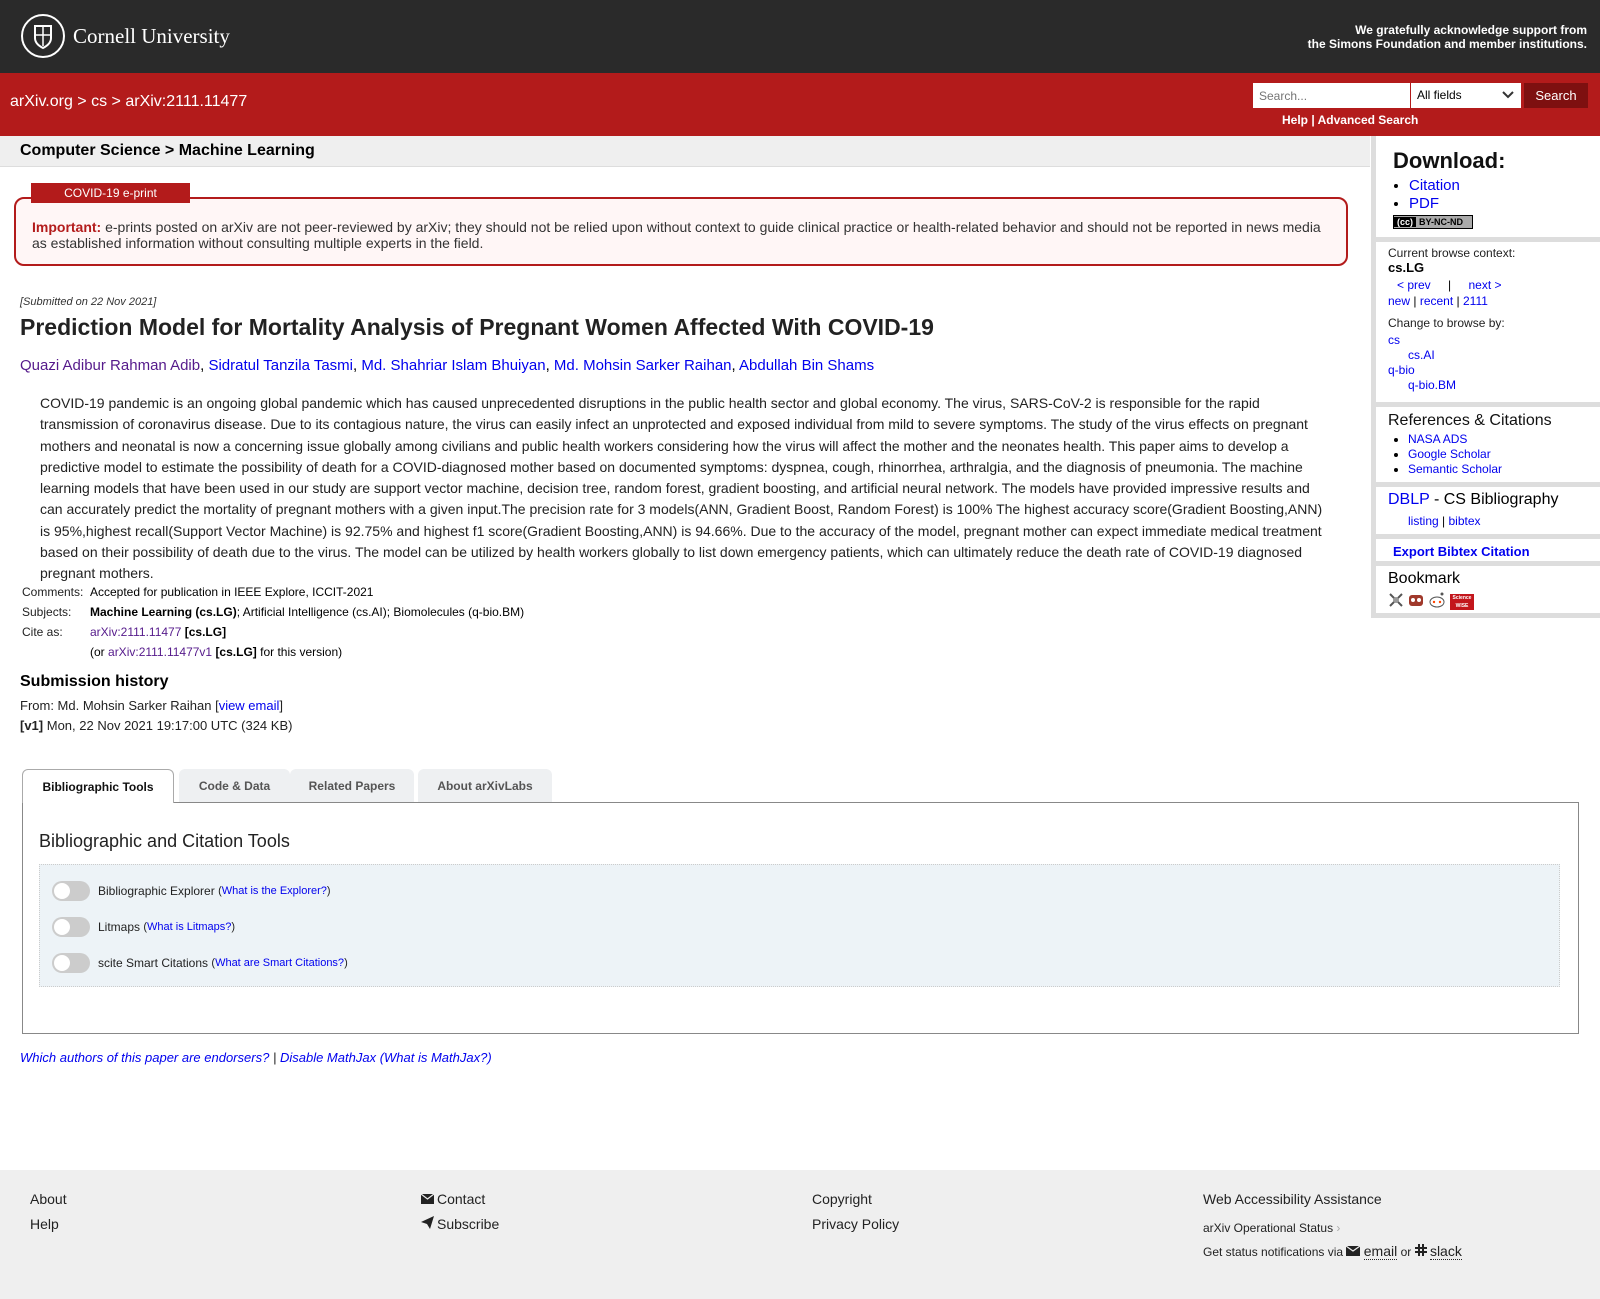 The image size is (1600, 1299). Describe the element at coordinates (110, 365) in the screenshot. I see `author-link: Quazi Adibur Rahman Adib` at that location.